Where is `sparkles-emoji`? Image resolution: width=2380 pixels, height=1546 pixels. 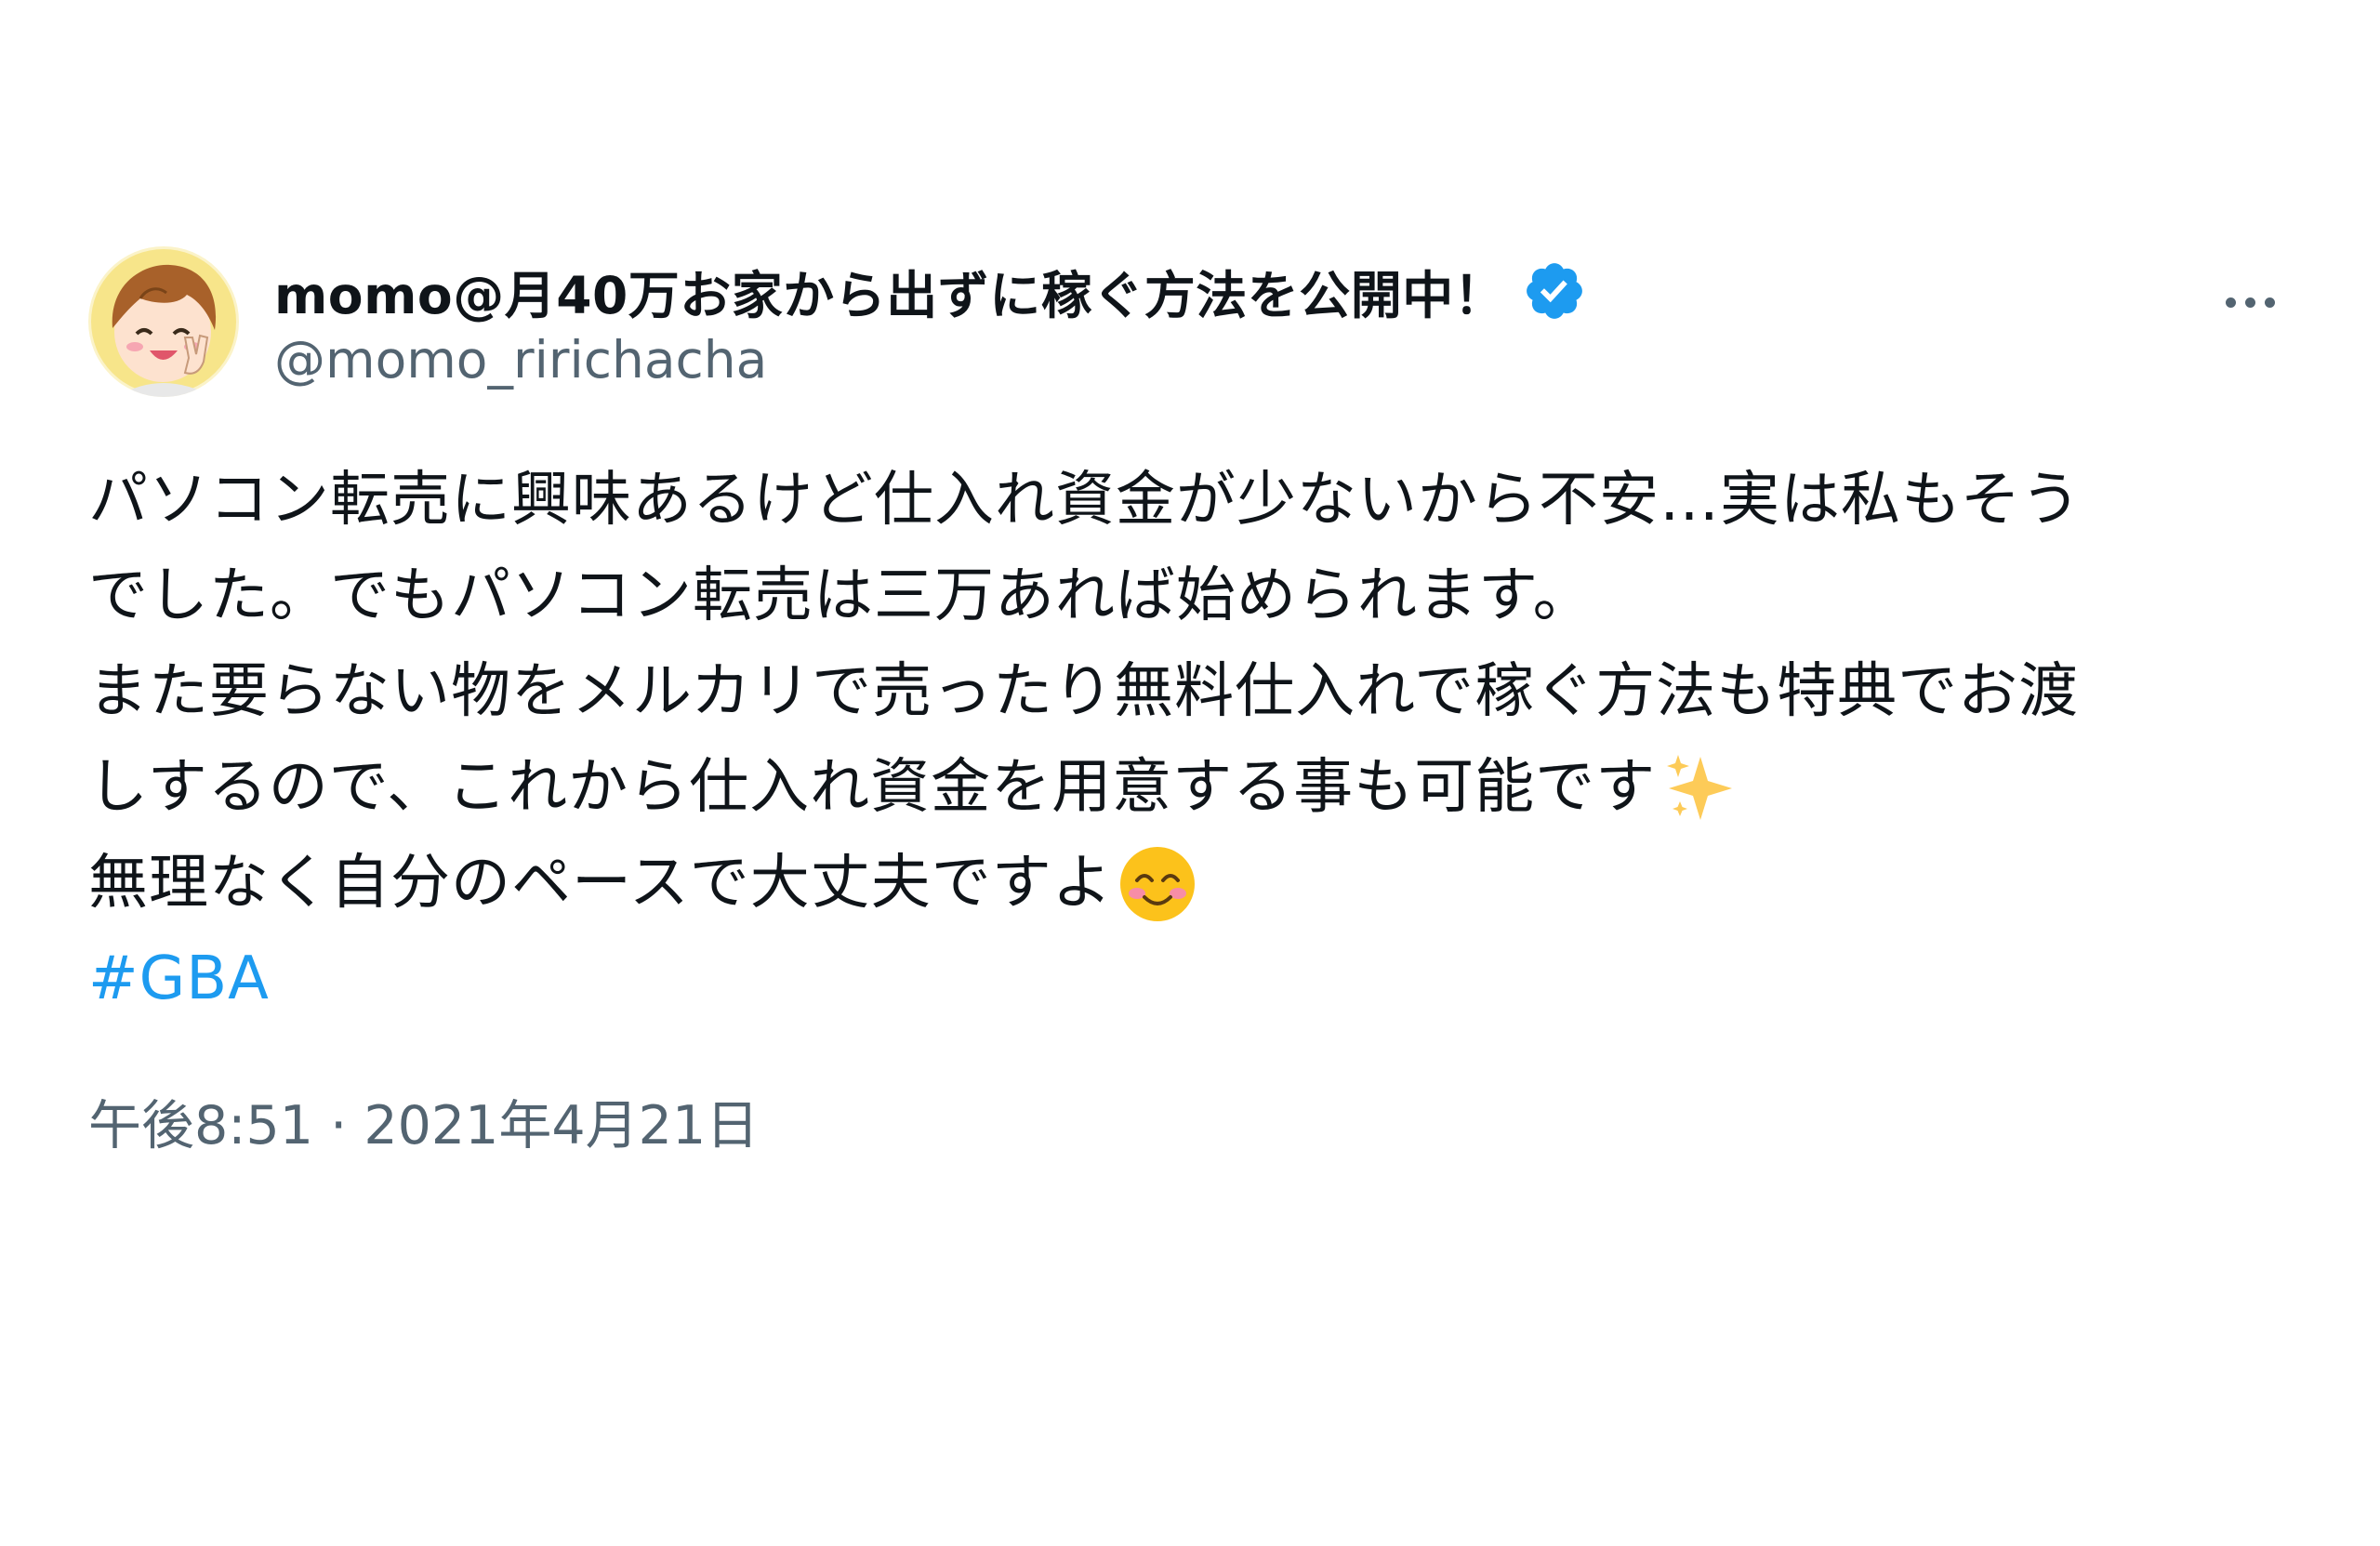
sparkles-emoji is located at coordinates (1700, 788).